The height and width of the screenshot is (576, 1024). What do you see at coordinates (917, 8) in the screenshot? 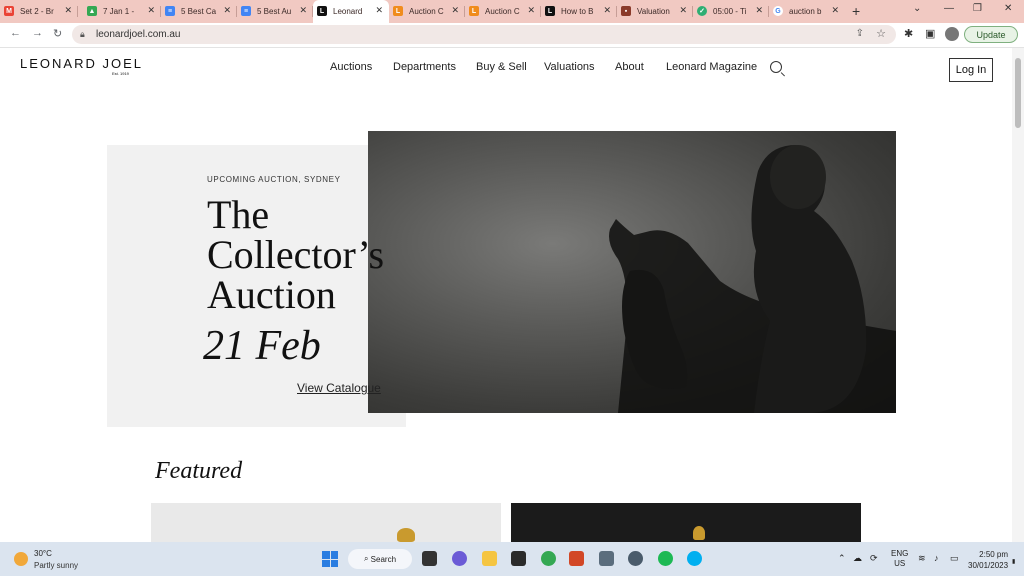
I see `tab-search-icon: ⌄` at bounding box center [917, 8].